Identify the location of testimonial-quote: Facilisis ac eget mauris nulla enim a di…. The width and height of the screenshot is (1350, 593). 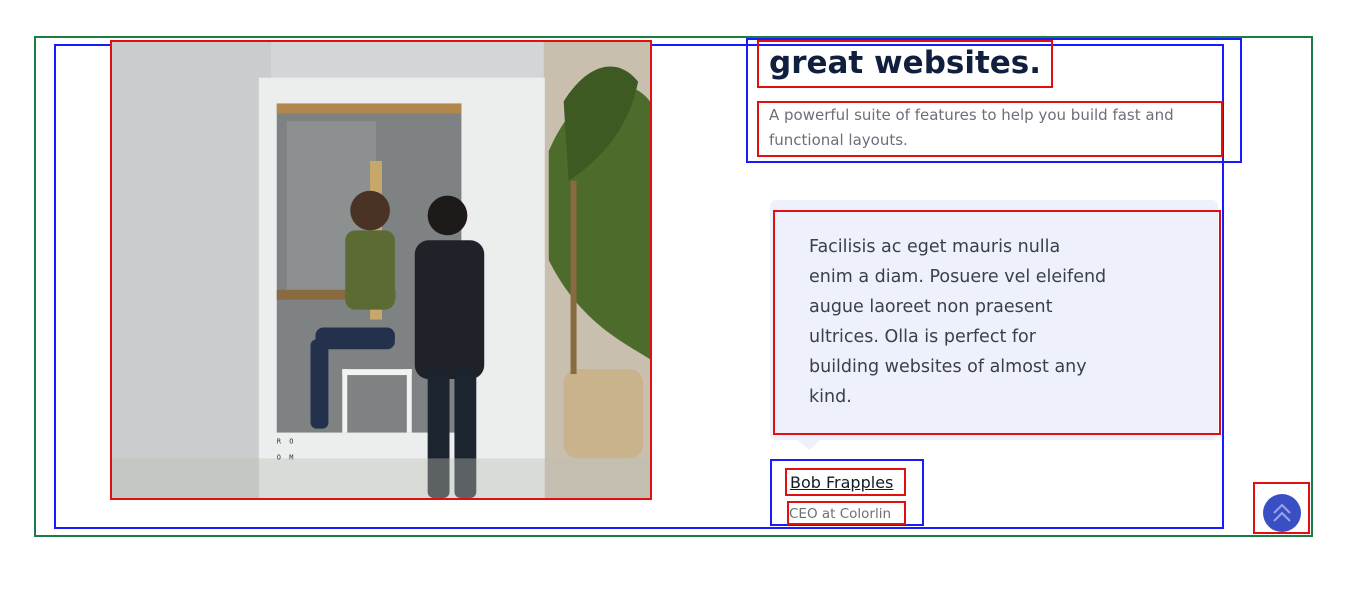
(958, 322).